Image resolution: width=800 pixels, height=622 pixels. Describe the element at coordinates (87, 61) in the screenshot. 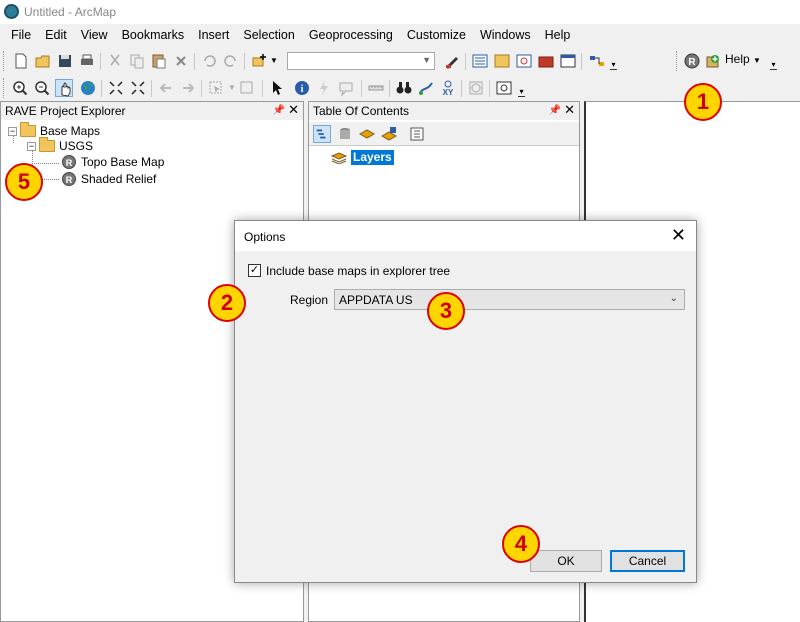

I see `print-icon` at that location.